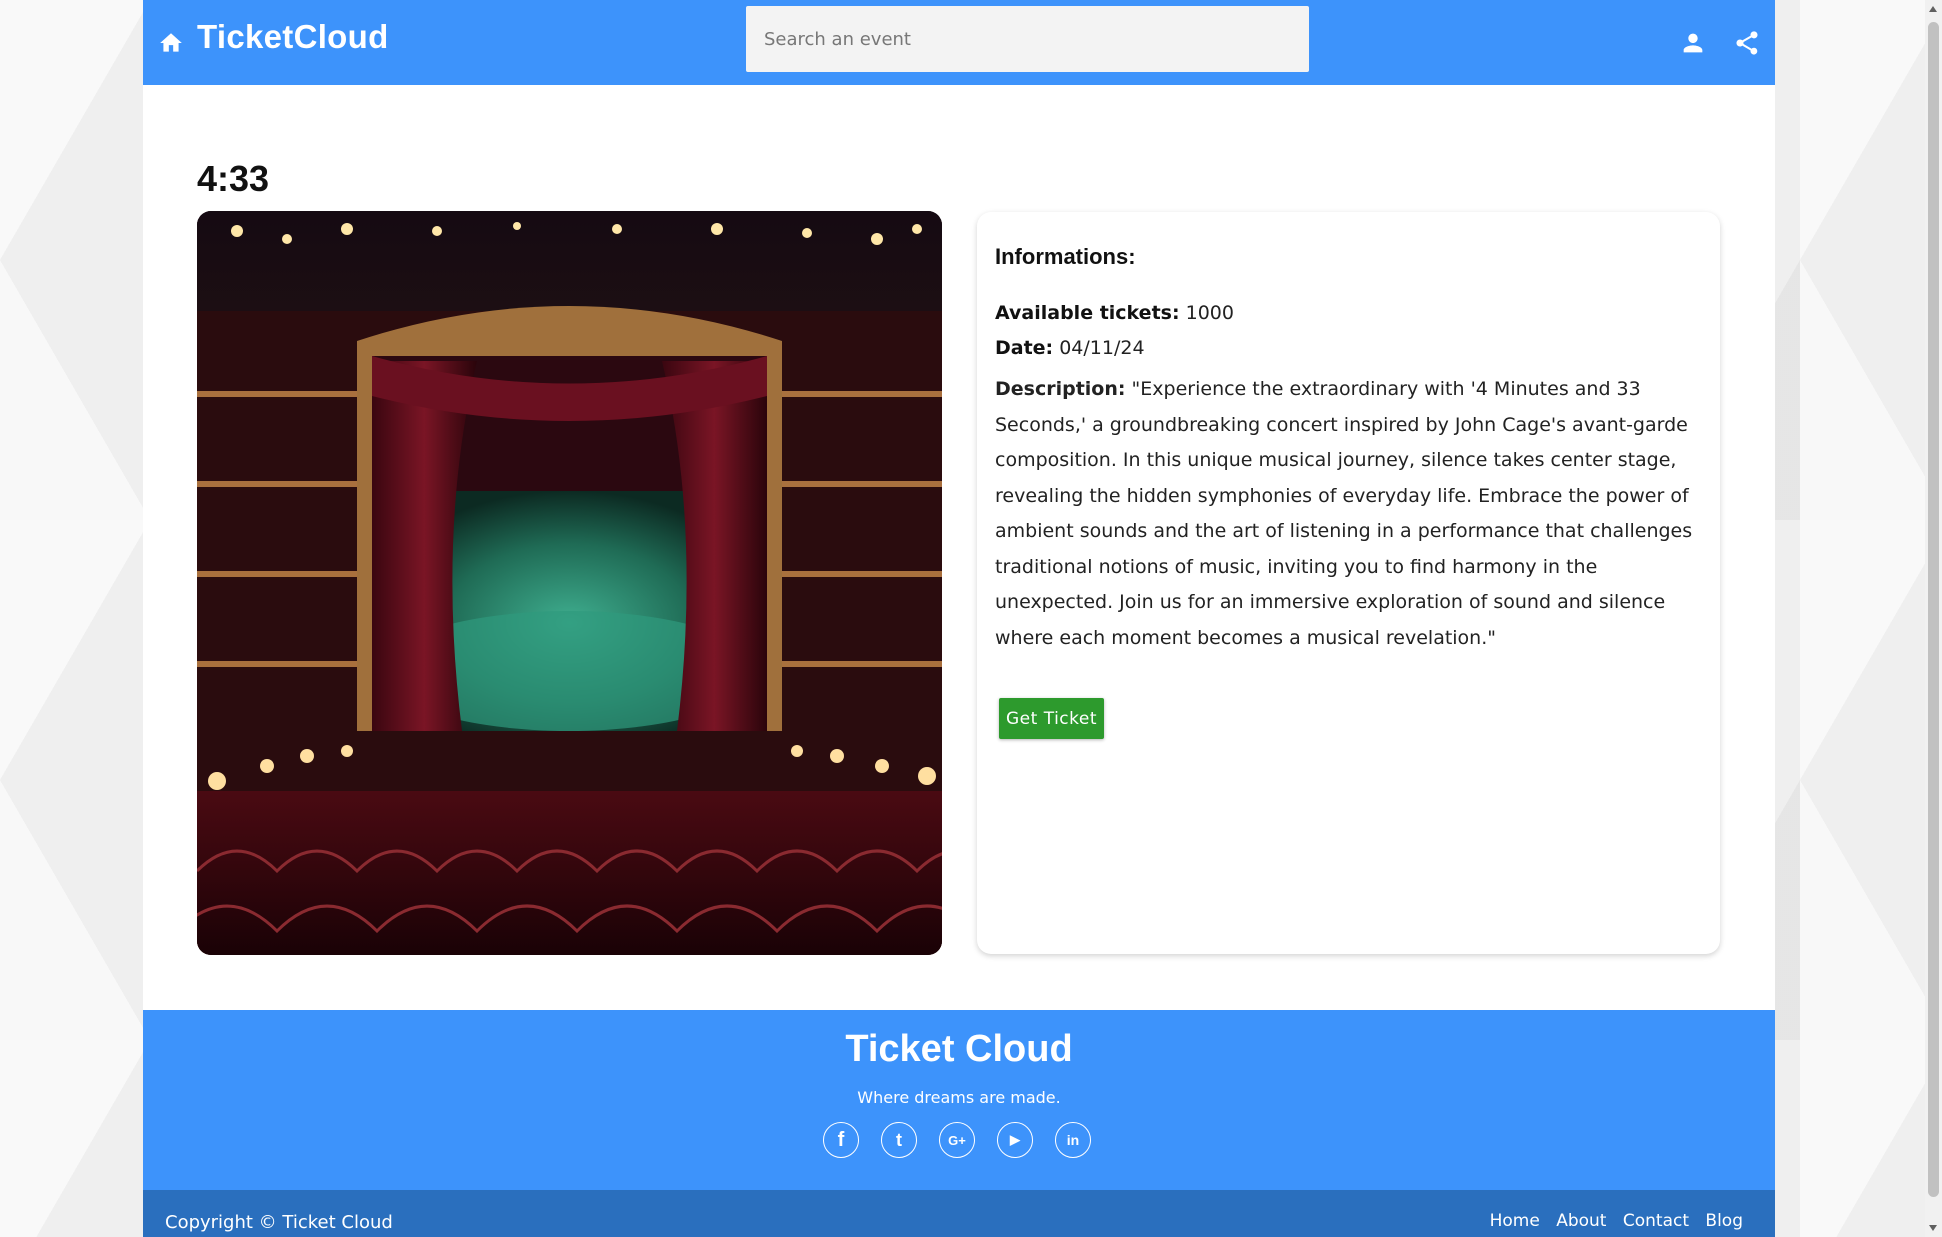 This screenshot has height=1237, width=1942. What do you see at coordinates (1933, 609) in the screenshot?
I see `scroll-thumb` at bounding box center [1933, 609].